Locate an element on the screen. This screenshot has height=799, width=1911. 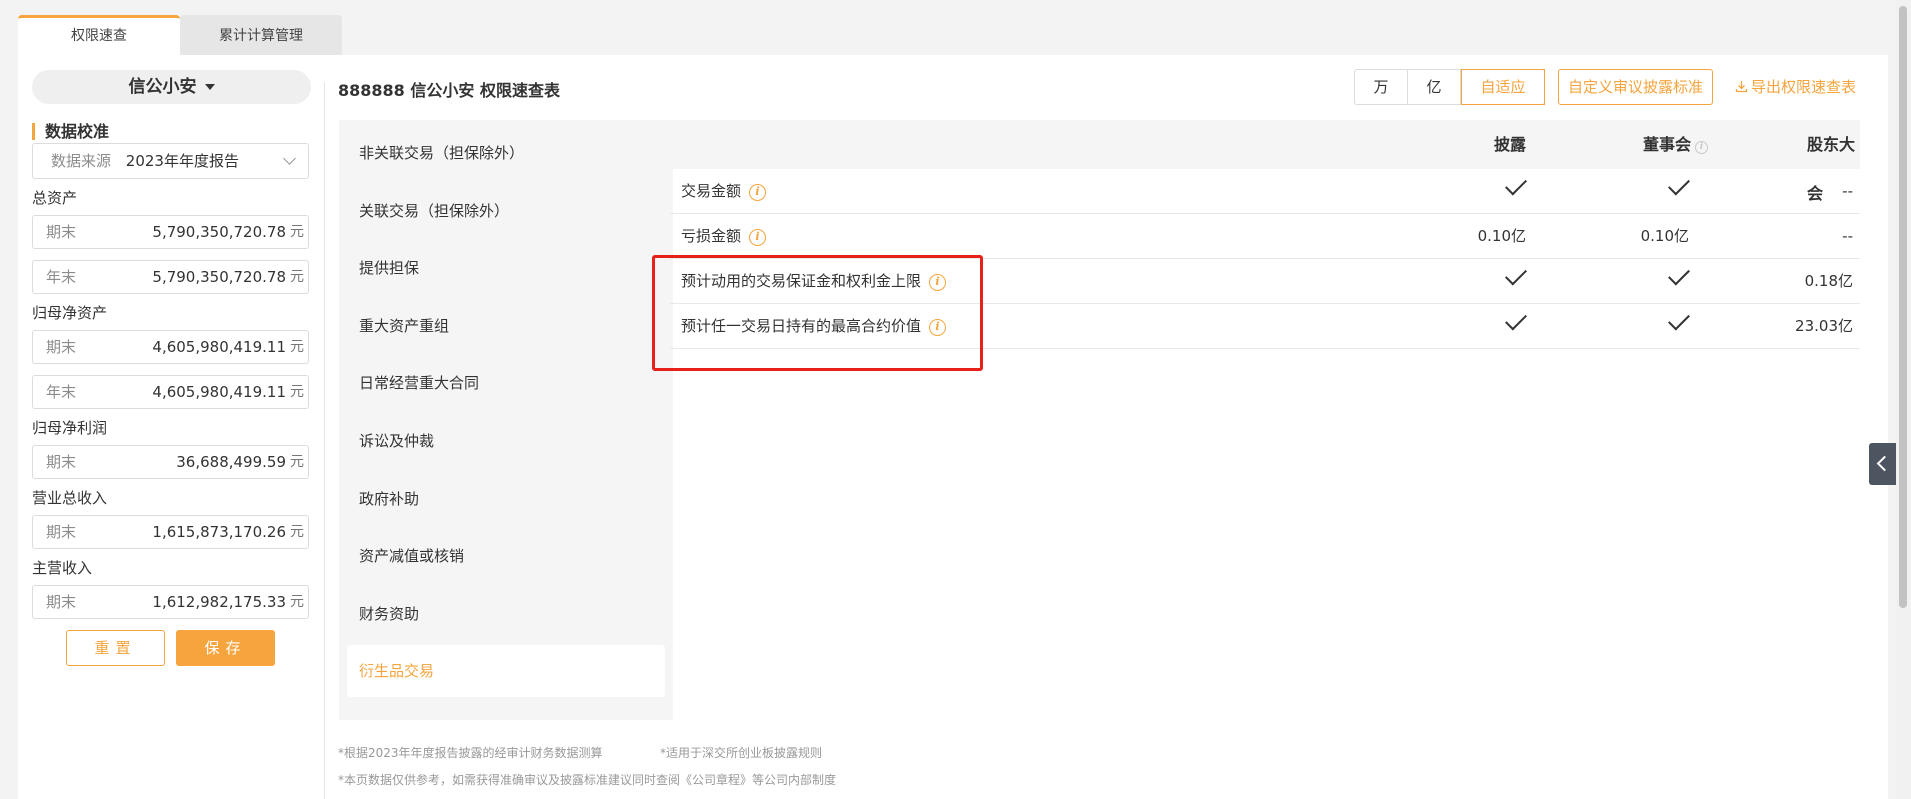
company-name: 信公小安 is located at coordinates (162, 87).